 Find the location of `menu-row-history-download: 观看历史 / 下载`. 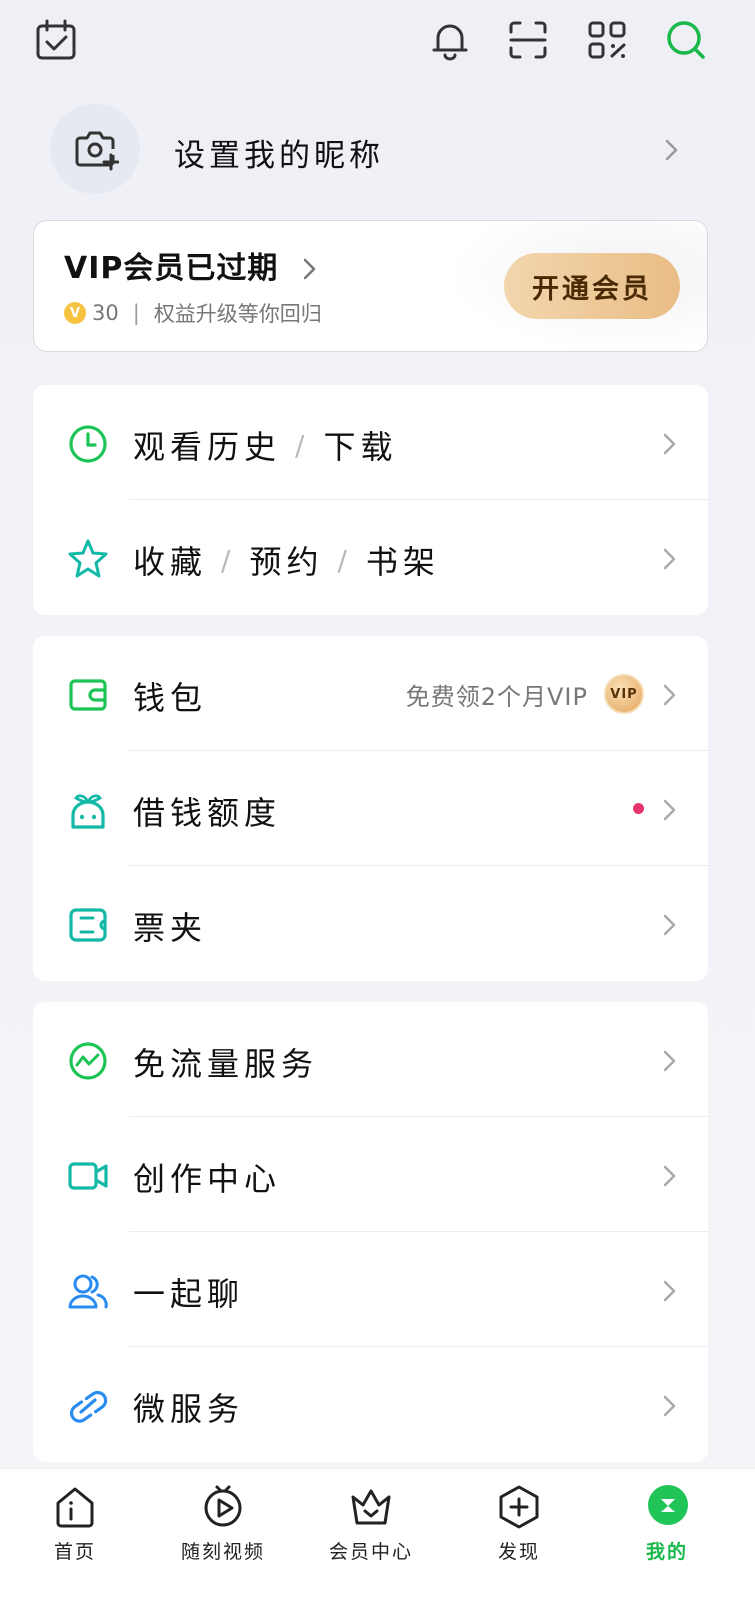

menu-row-history-download: 观看历史 / 下载 is located at coordinates (370, 442).